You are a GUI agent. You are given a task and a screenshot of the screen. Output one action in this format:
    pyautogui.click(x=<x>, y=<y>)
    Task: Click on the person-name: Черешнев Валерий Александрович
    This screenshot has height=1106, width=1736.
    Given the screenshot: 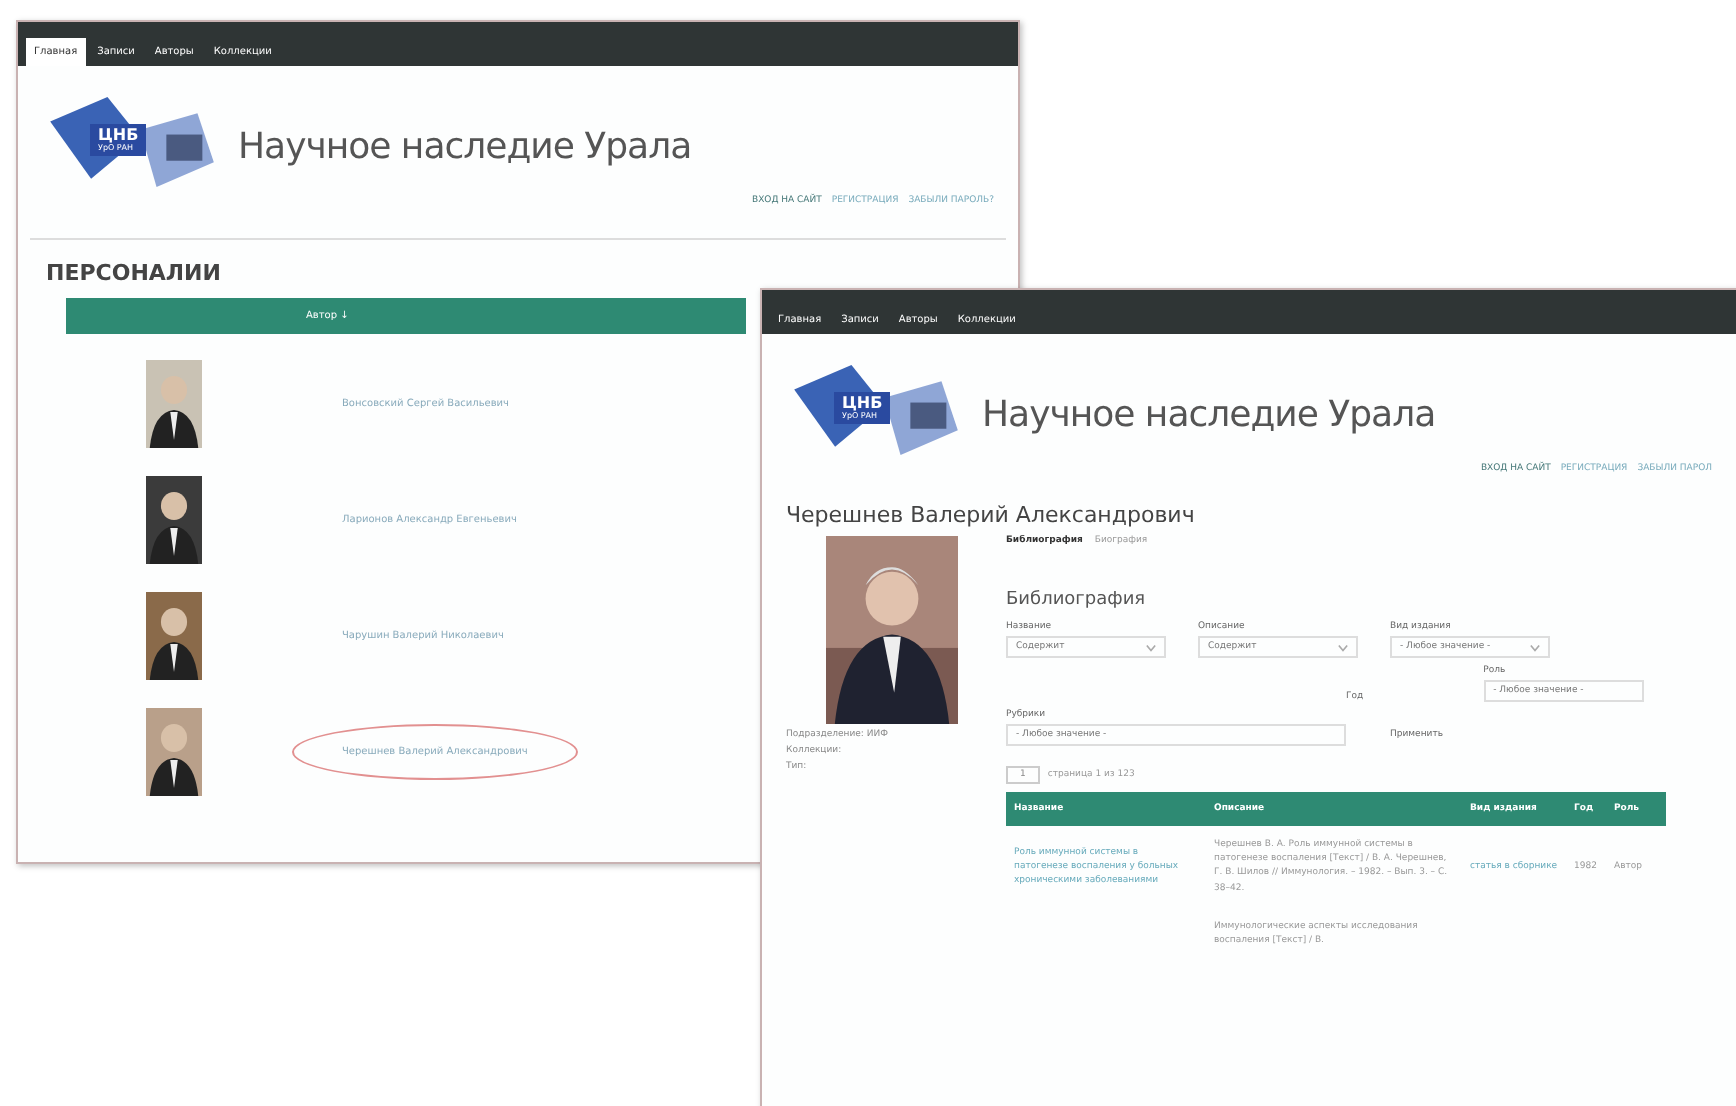 What is the action you would take?
    pyautogui.click(x=990, y=515)
    